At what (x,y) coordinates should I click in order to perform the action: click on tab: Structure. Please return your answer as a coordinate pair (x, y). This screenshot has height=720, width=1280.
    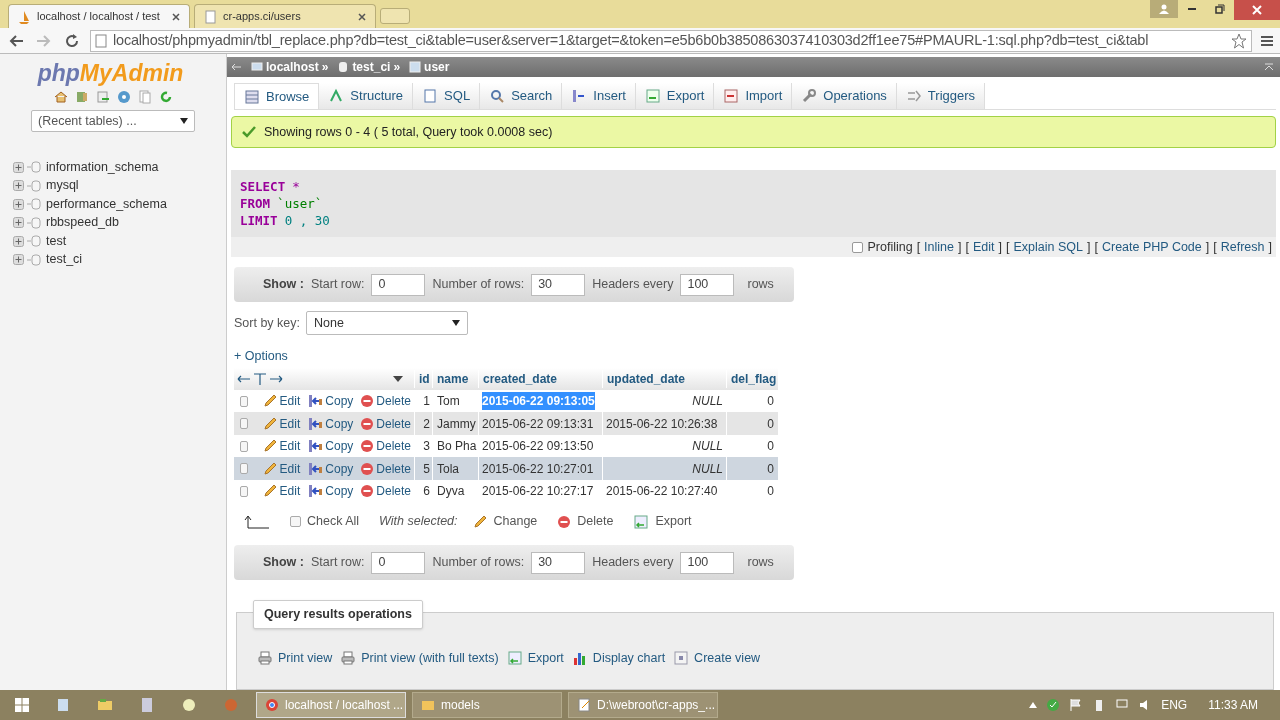
    Looking at the image, I should click on (366, 96).